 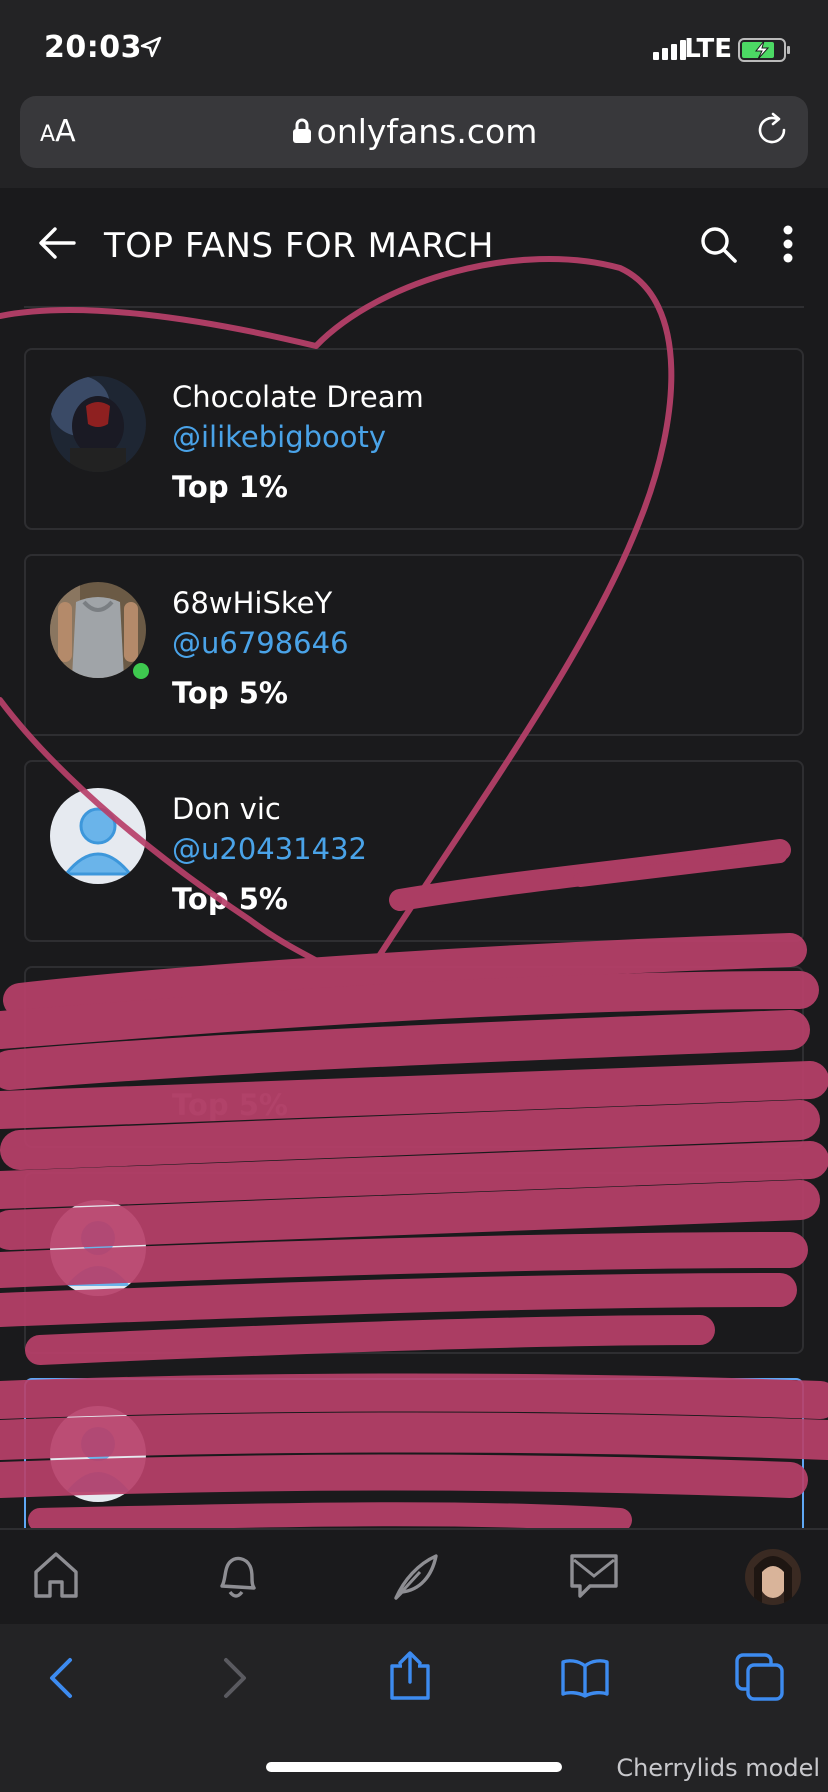 I want to click on fan-card: Chocolate Dream @ilikebigbooty Top 1%, so click(x=414, y=439).